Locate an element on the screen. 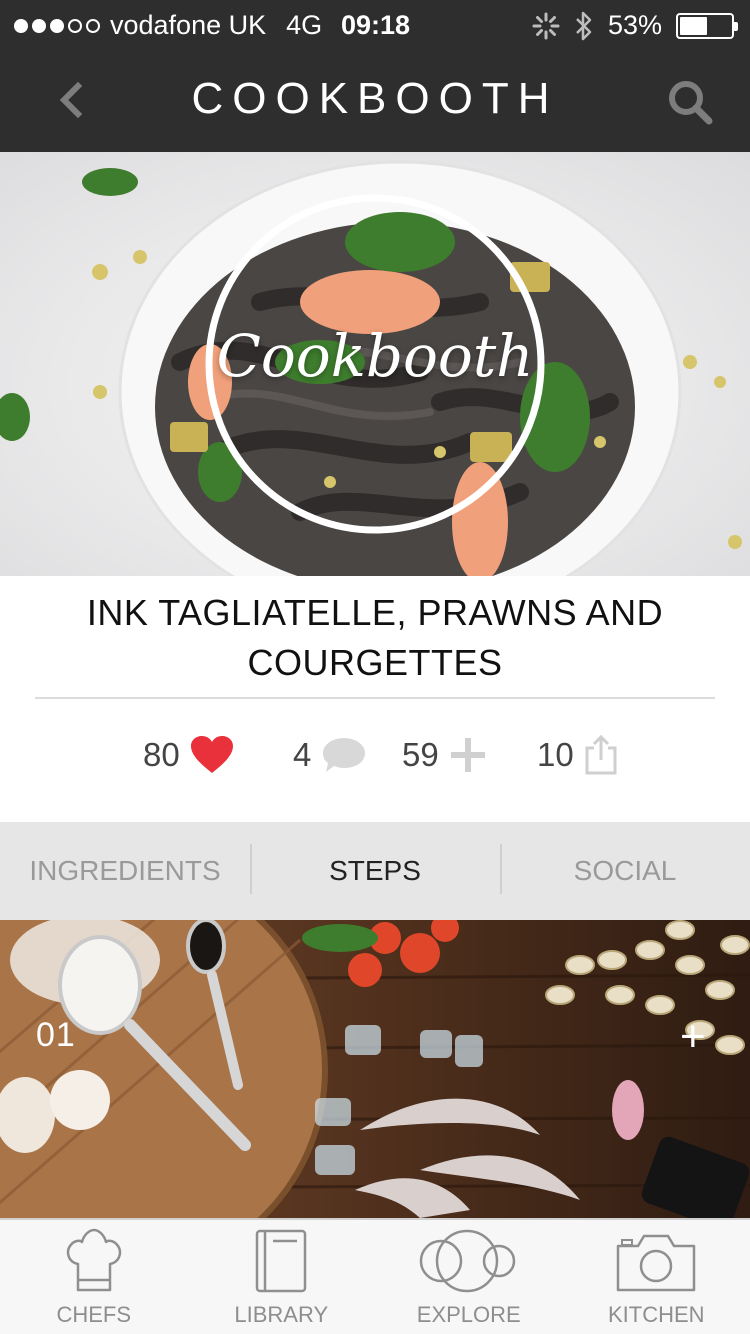 This screenshot has height=1334, width=750. tabbar-item-chefs: CHEFS is located at coordinates (94, 1277).